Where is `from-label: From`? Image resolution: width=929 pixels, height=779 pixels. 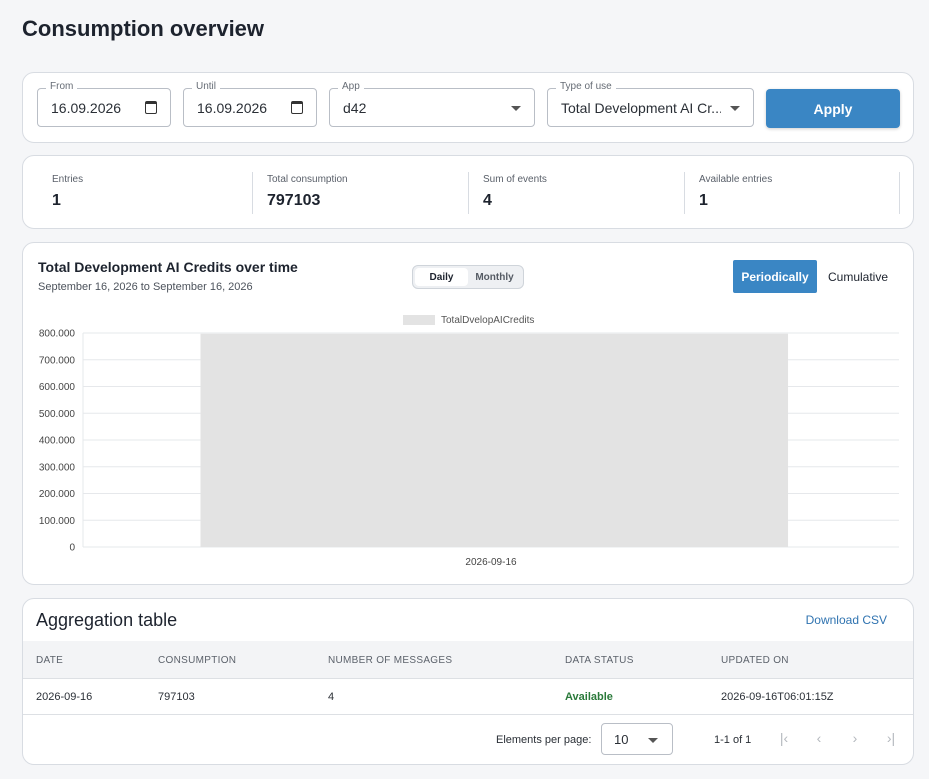 from-label: From is located at coordinates (62, 86).